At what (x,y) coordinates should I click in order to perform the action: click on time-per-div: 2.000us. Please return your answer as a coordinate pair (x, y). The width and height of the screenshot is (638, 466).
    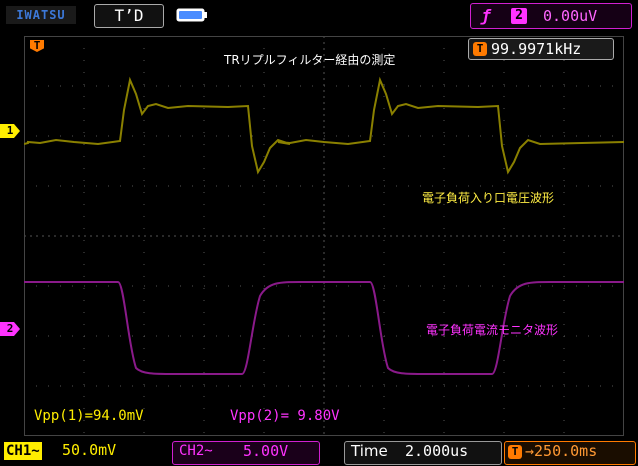
    Looking at the image, I should click on (437, 451).